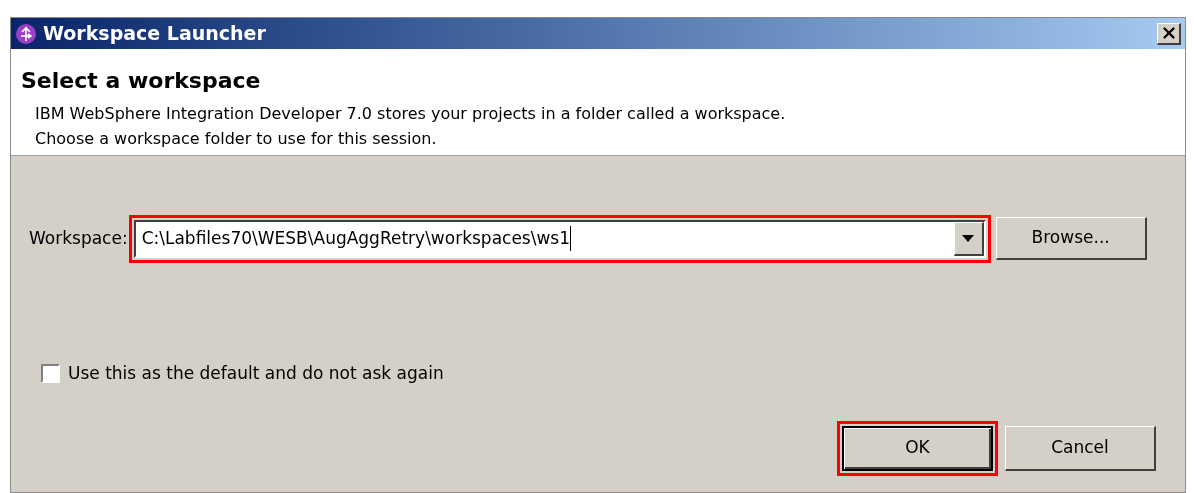  What do you see at coordinates (1169, 33) in the screenshot?
I see `close-button` at bounding box center [1169, 33].